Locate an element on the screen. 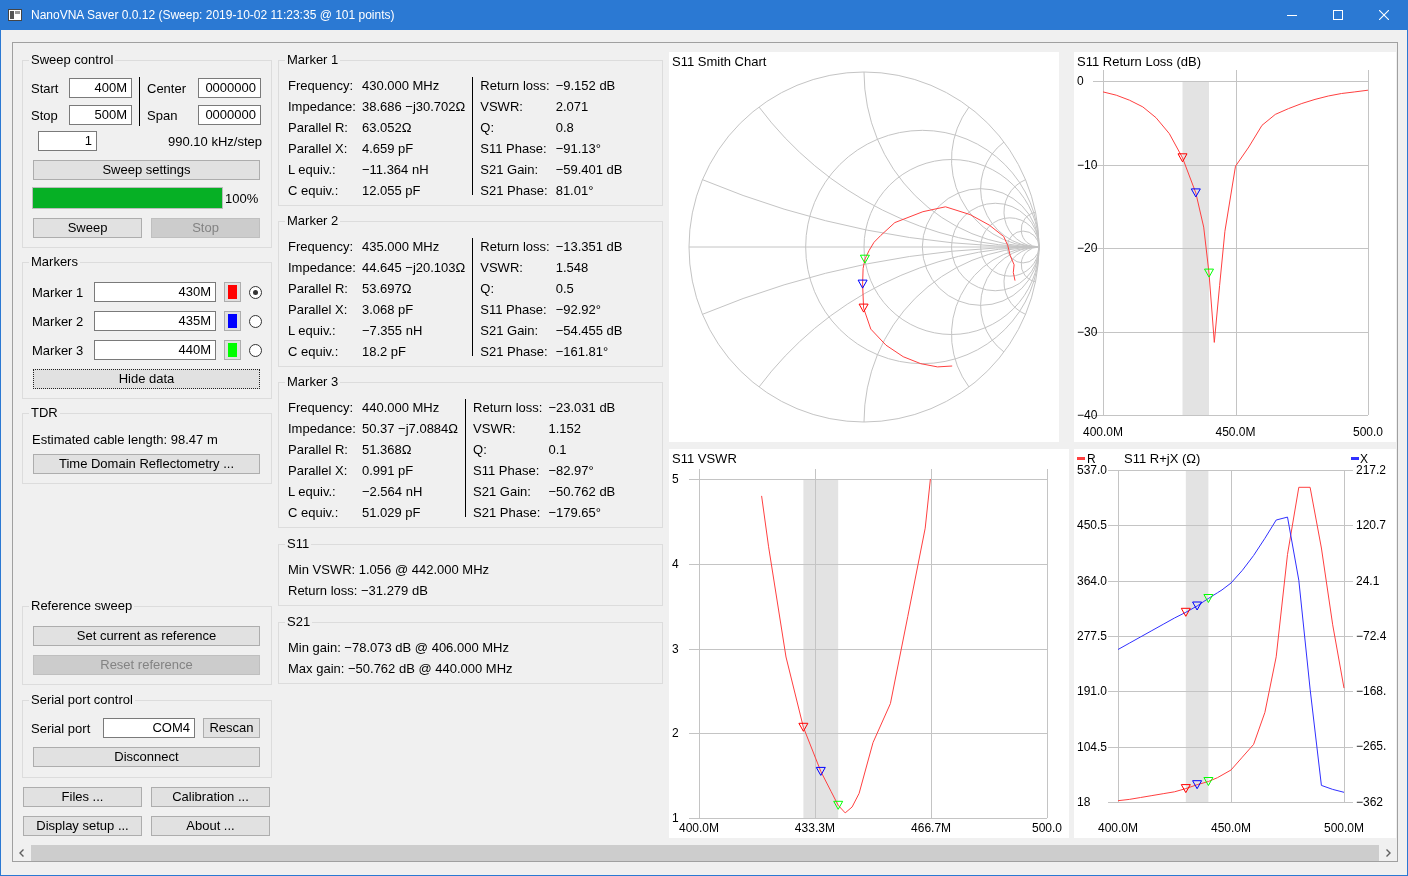 The image size is (1408, 876). marker-frequency-field: 430M is located at coordinates (155, 292).